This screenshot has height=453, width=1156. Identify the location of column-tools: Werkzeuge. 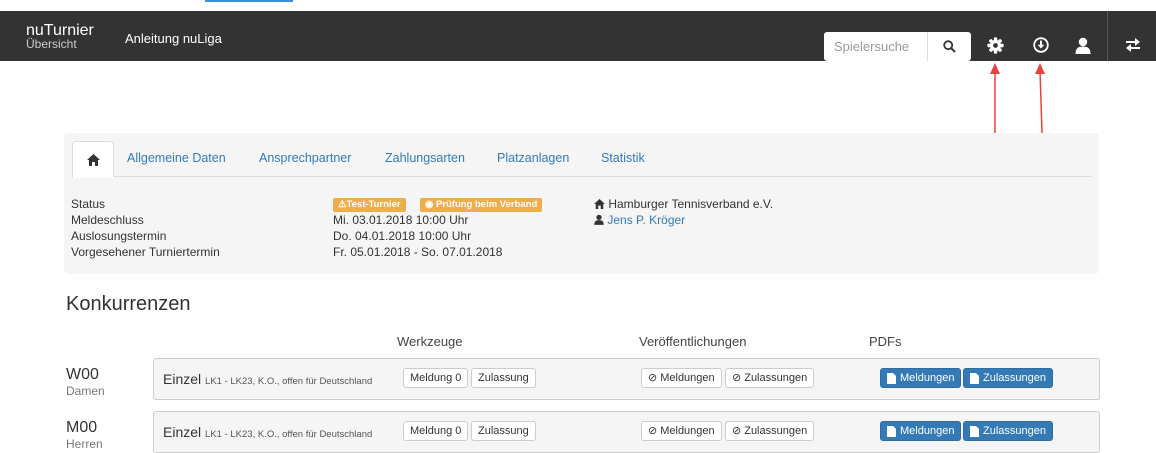
(430, 341).